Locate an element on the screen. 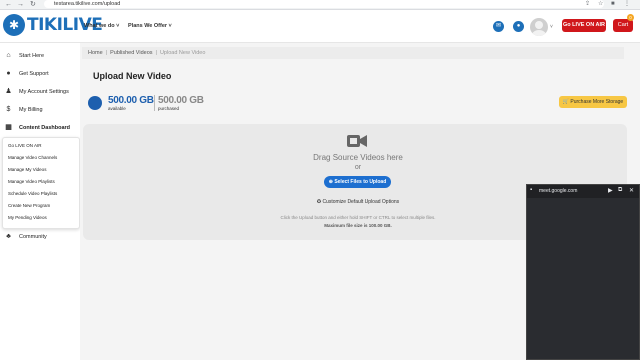 This screenshot has height=360, width=640. storage-divider is located at coordinates (154, 103).